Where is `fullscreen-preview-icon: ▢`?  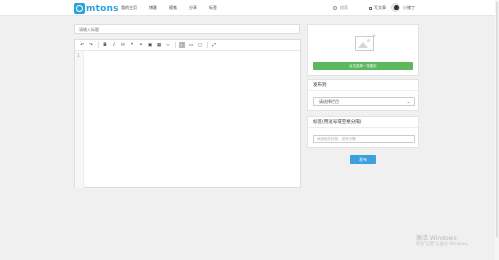
fullscreen-preview-icon: ▢ is located at coordinates (200, 45).